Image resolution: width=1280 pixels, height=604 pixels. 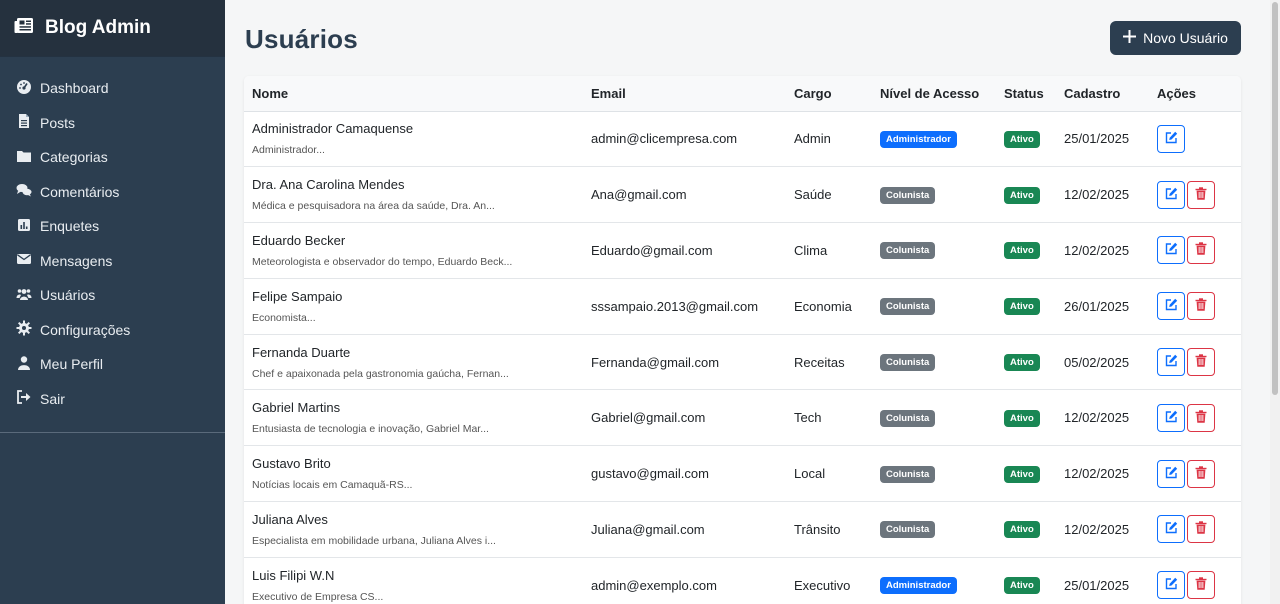 I want to click on sidebar-item-dashboard: Dashboard, so click(x=112, y=88).